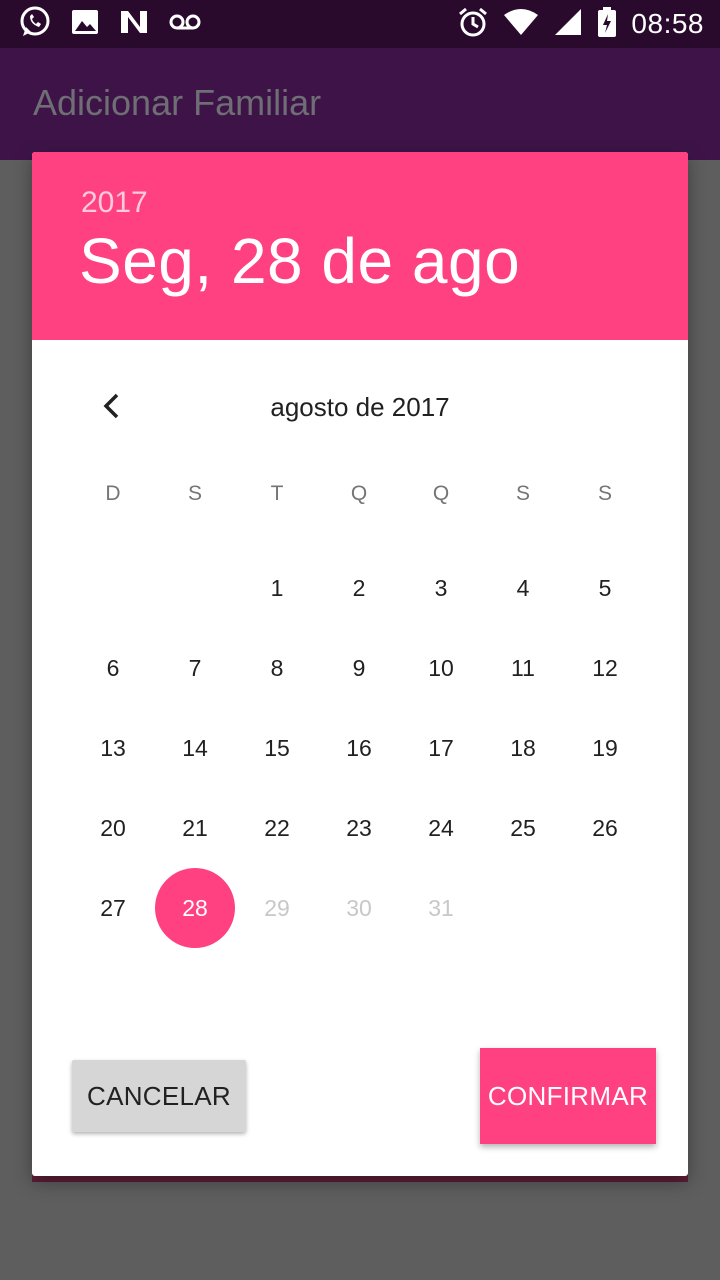  I want to click on calendar-day-label: 25, so click(523, 827).